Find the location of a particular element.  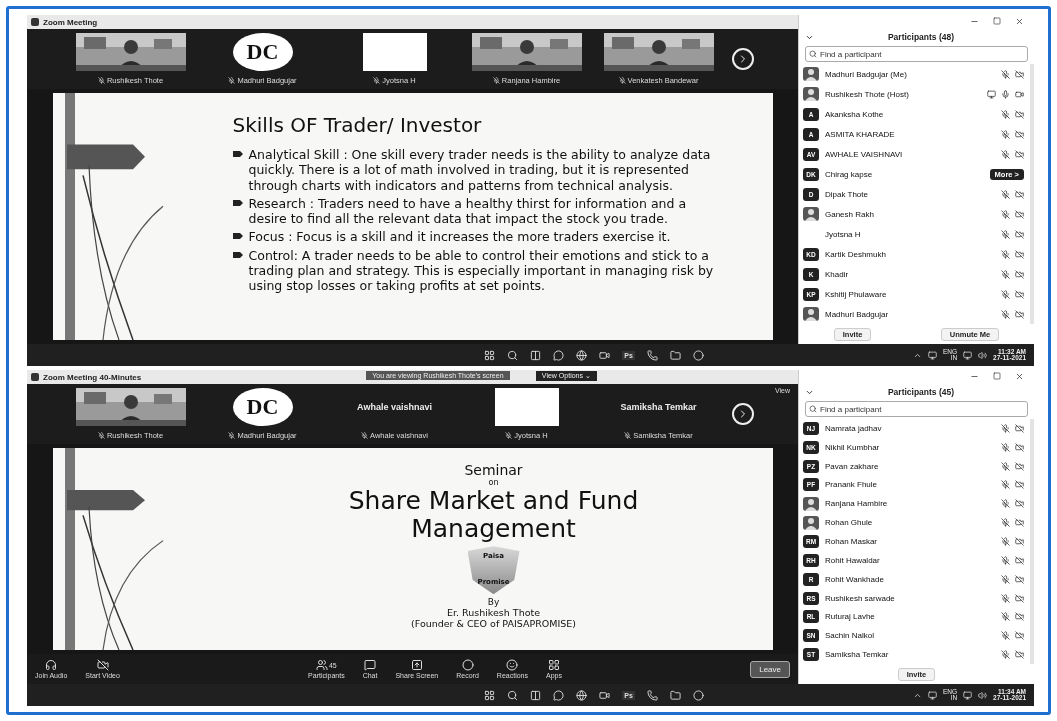

participant-name: Madhuri Badgujar (Me) is located at coordinates (866, 74).